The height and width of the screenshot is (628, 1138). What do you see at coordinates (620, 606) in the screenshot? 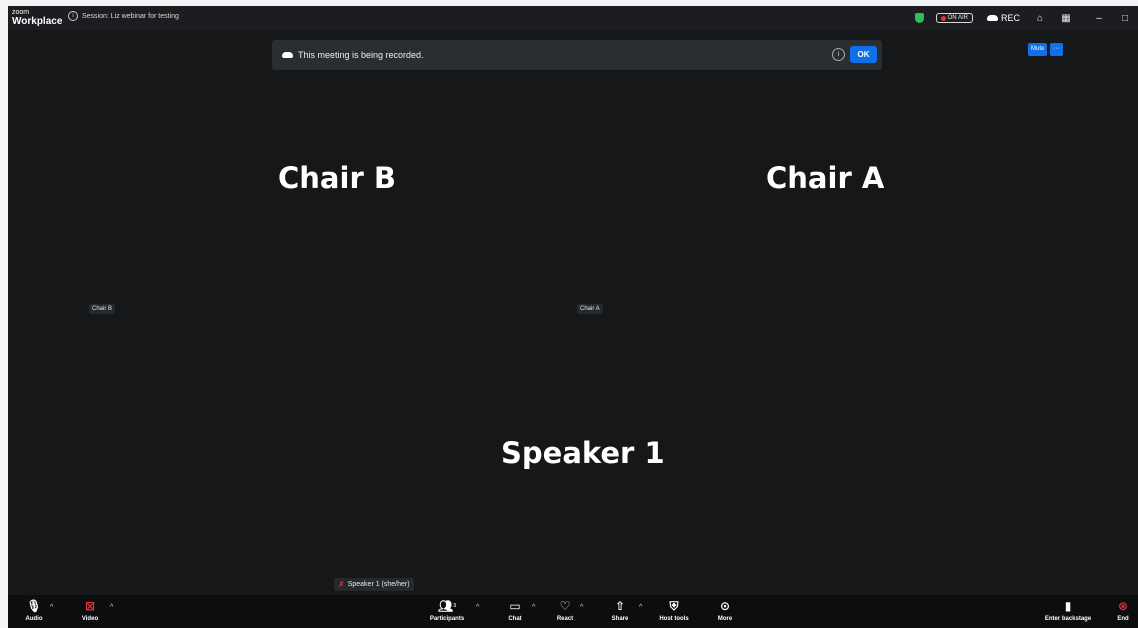
I see `share-screen-icon: ⇧` at bounding box center [620, 606].